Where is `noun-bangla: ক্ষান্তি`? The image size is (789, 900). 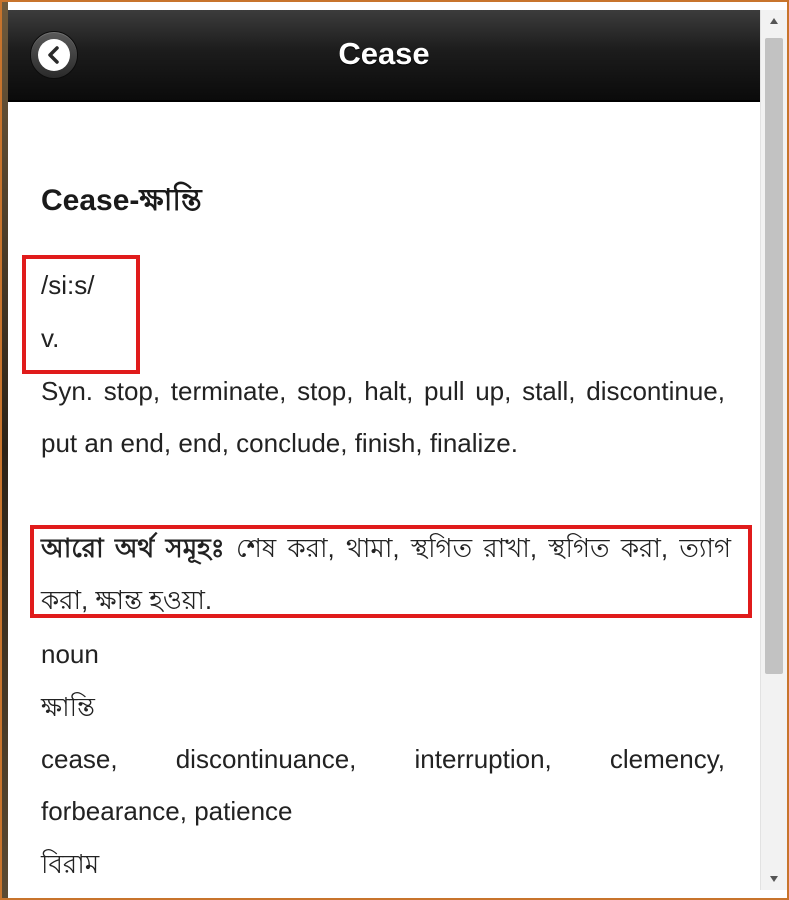 noun-bangla: ক্ষান্তি is located at coordinates (68, 707).